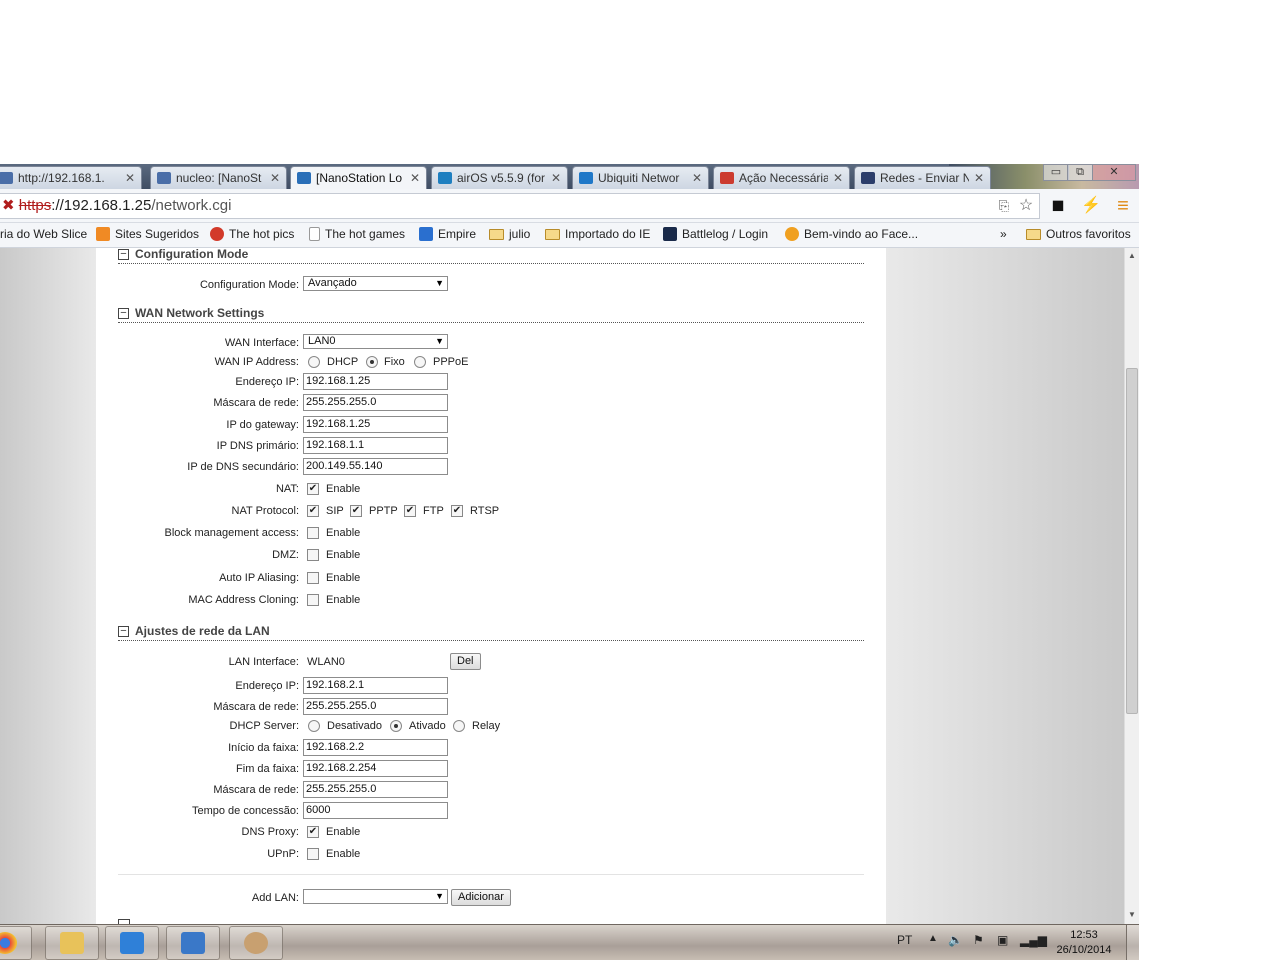 This screenshot has height=960, width=1280. I want to click on pptp-checkbox: ✔, so click(356, 511).